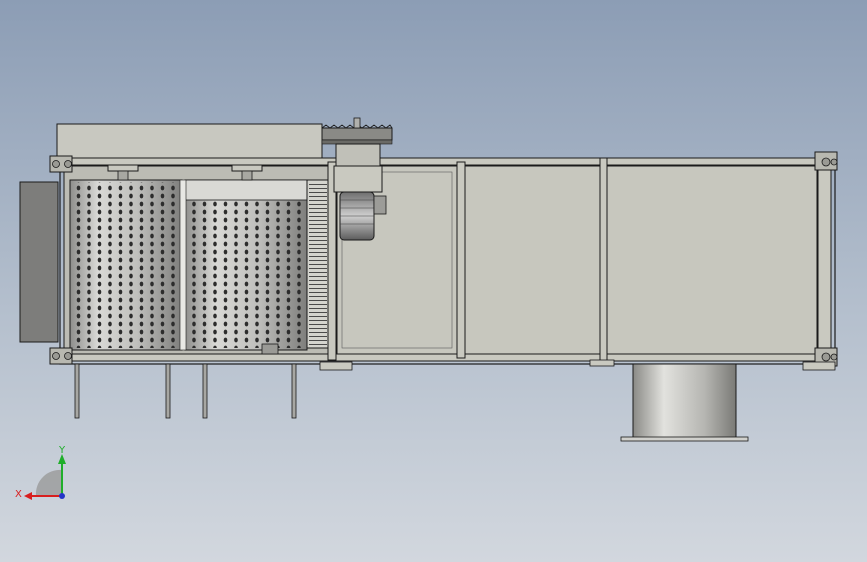  Describe the element at coordinates (336, 366) in the screenshot. I see `foot-plate-middle` at that location.